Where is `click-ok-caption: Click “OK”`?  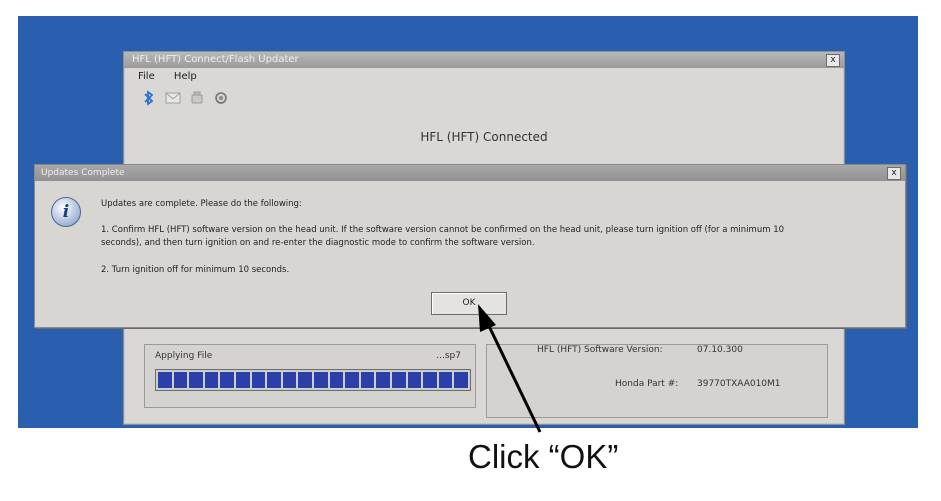 click-ok-caption: Click “OK” is located at coordinates (543, 456).